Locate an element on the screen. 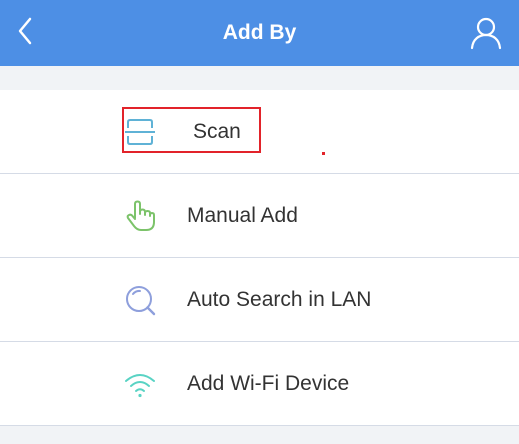 The image size is (519, 444). scan-highlight-box is located at coordinates (191, 130).